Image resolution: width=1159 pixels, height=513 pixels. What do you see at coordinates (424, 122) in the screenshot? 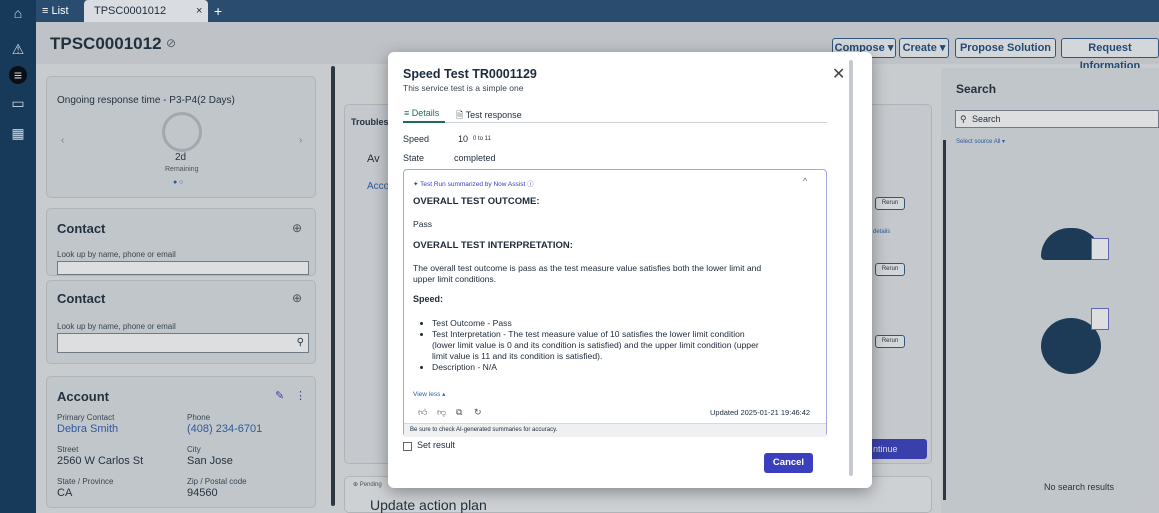
I see `tab-indicator` at bounding box center [424, 122].